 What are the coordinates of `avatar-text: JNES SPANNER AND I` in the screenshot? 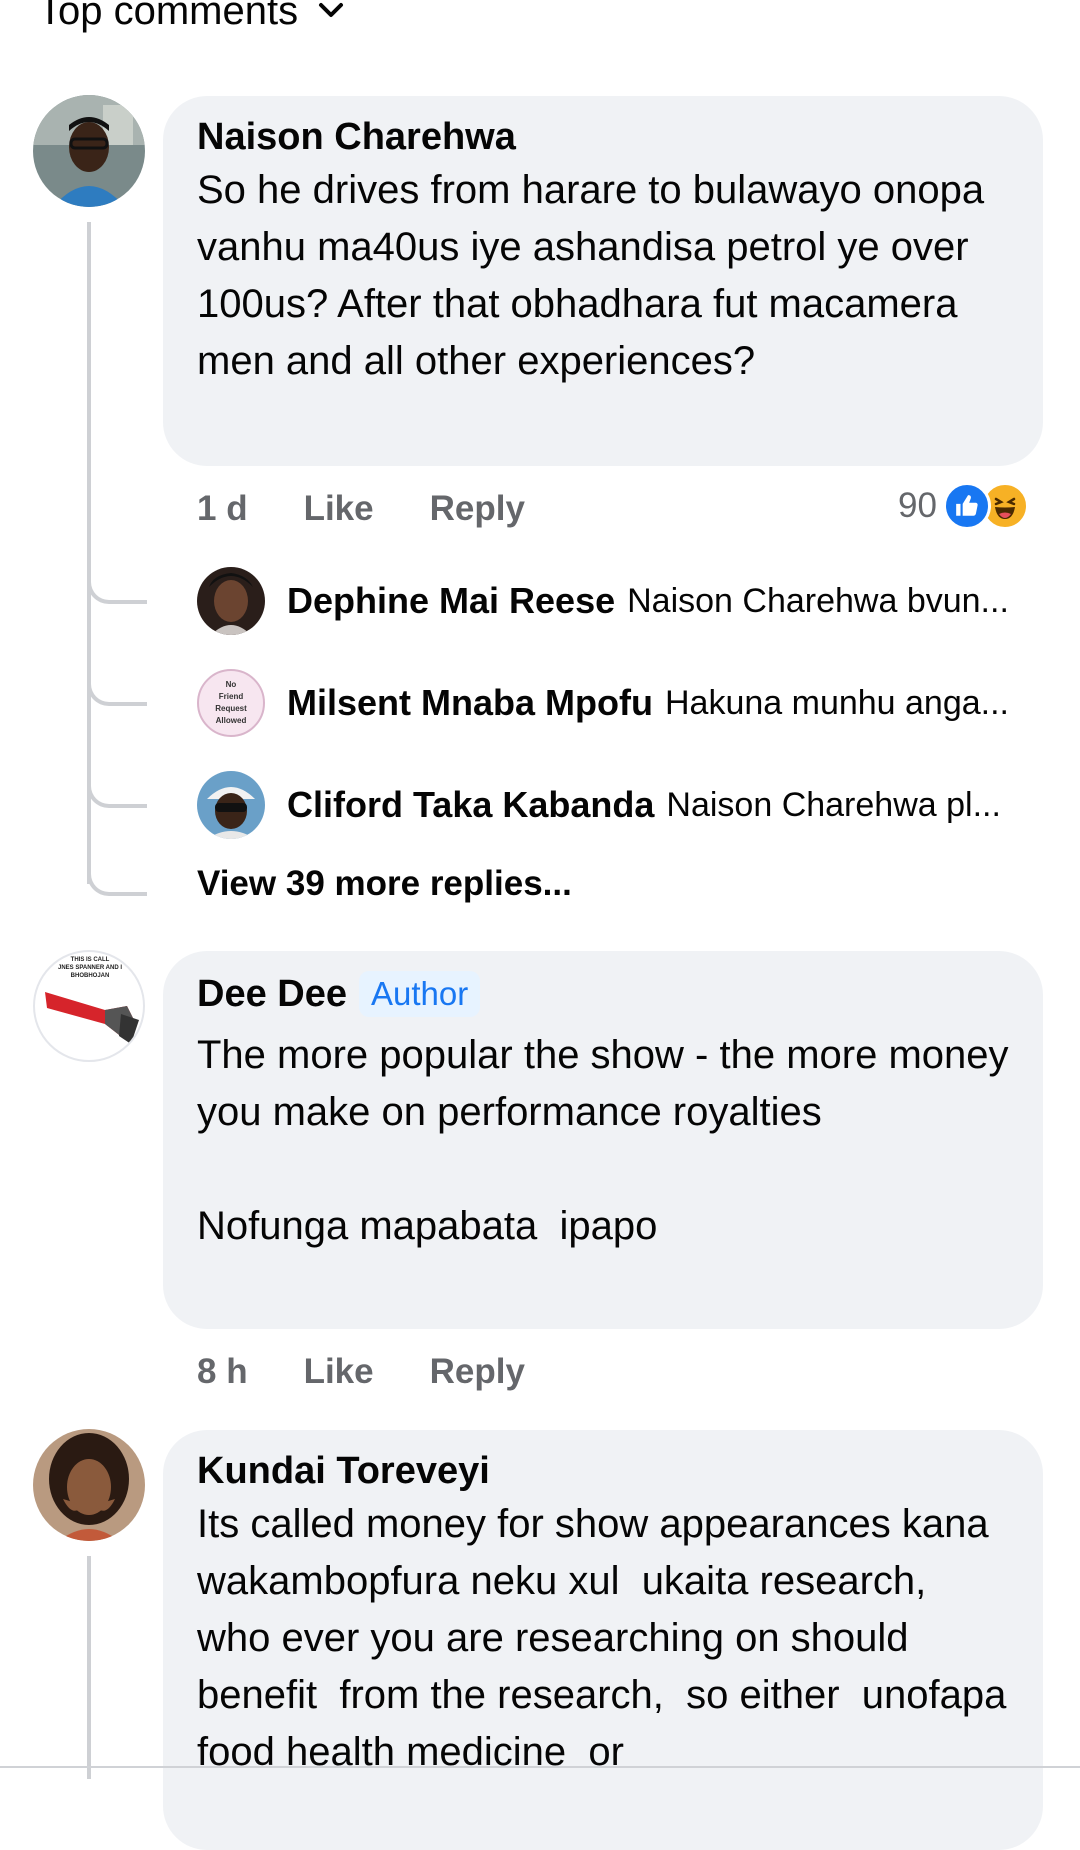 It's located at (89, 968).